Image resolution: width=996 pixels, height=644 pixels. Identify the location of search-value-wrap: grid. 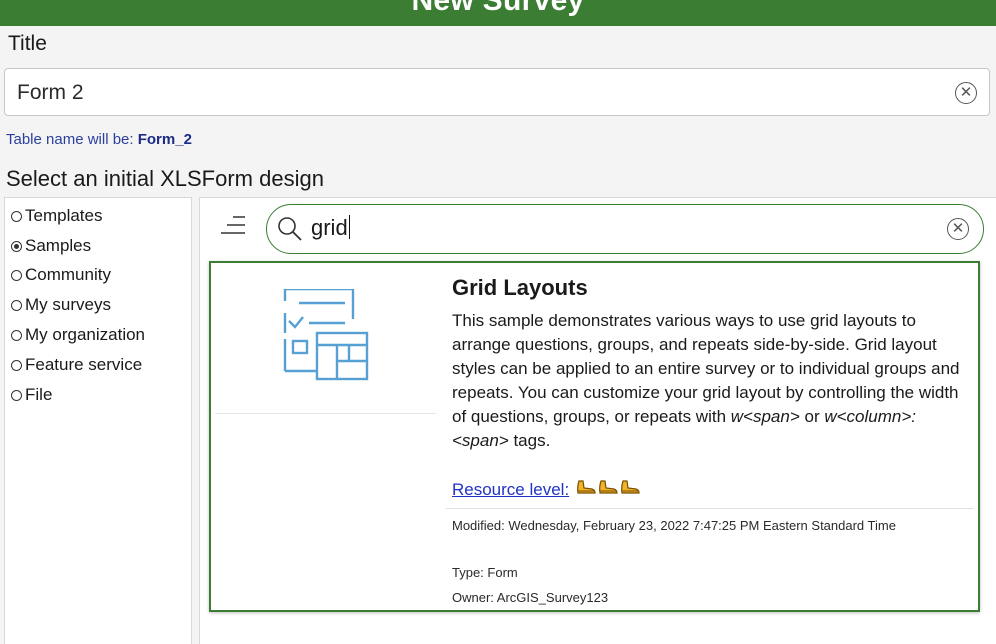
(331, 228).